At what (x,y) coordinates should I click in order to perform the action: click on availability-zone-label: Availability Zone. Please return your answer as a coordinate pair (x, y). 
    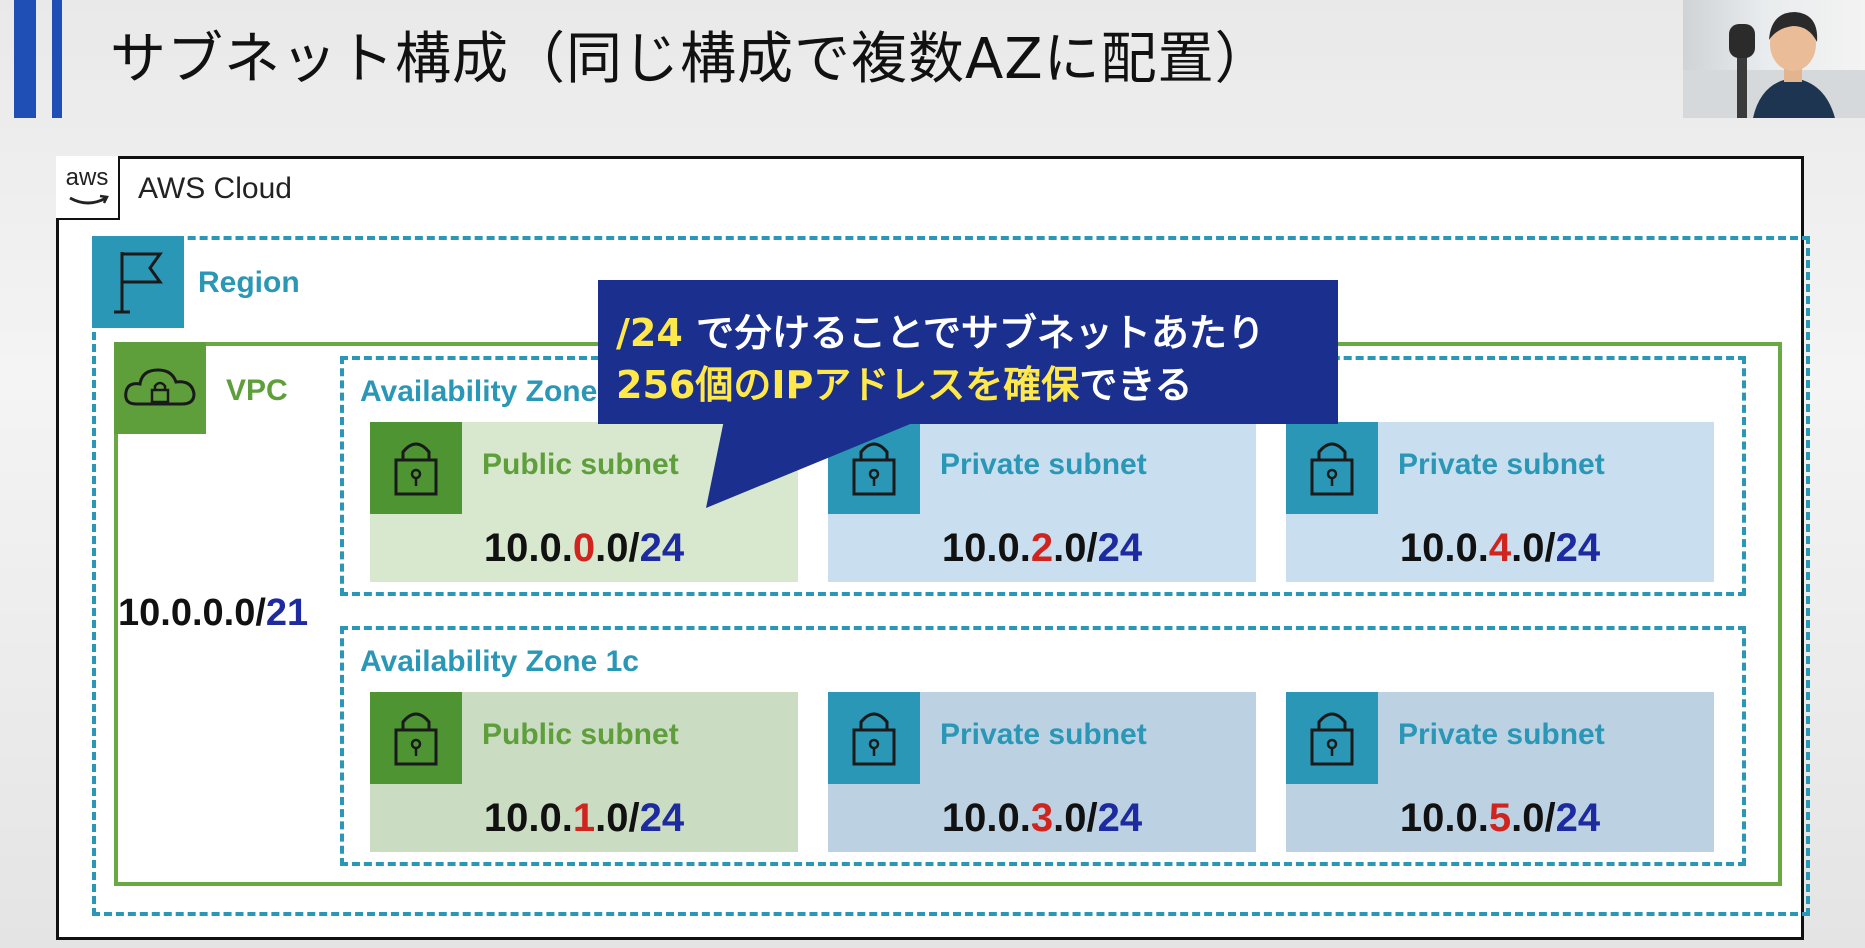
    Looking at the image, I should click on (479, 391).